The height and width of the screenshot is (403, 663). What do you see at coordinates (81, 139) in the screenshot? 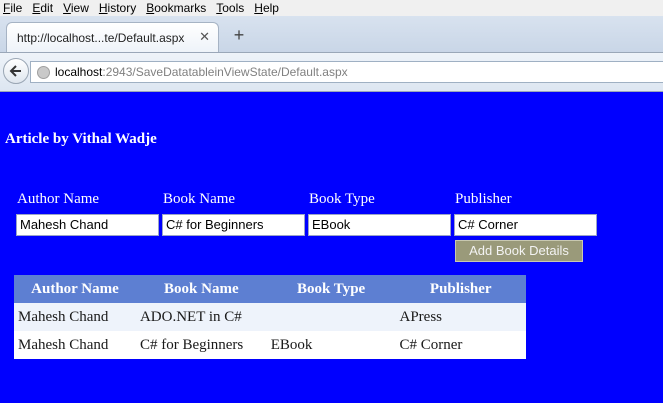
I see `page-title: Article by Vithal Wadje` at bounding box center [81, 139].